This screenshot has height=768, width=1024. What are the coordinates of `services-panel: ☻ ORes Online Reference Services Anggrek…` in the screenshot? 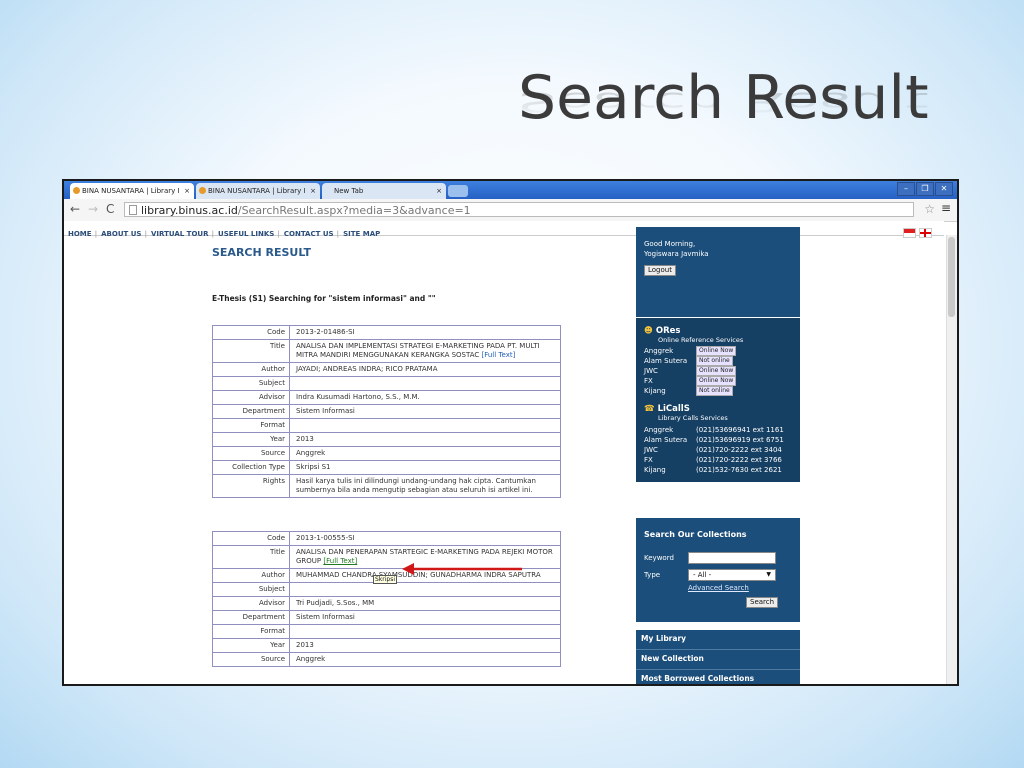 It's located at (718, 400).